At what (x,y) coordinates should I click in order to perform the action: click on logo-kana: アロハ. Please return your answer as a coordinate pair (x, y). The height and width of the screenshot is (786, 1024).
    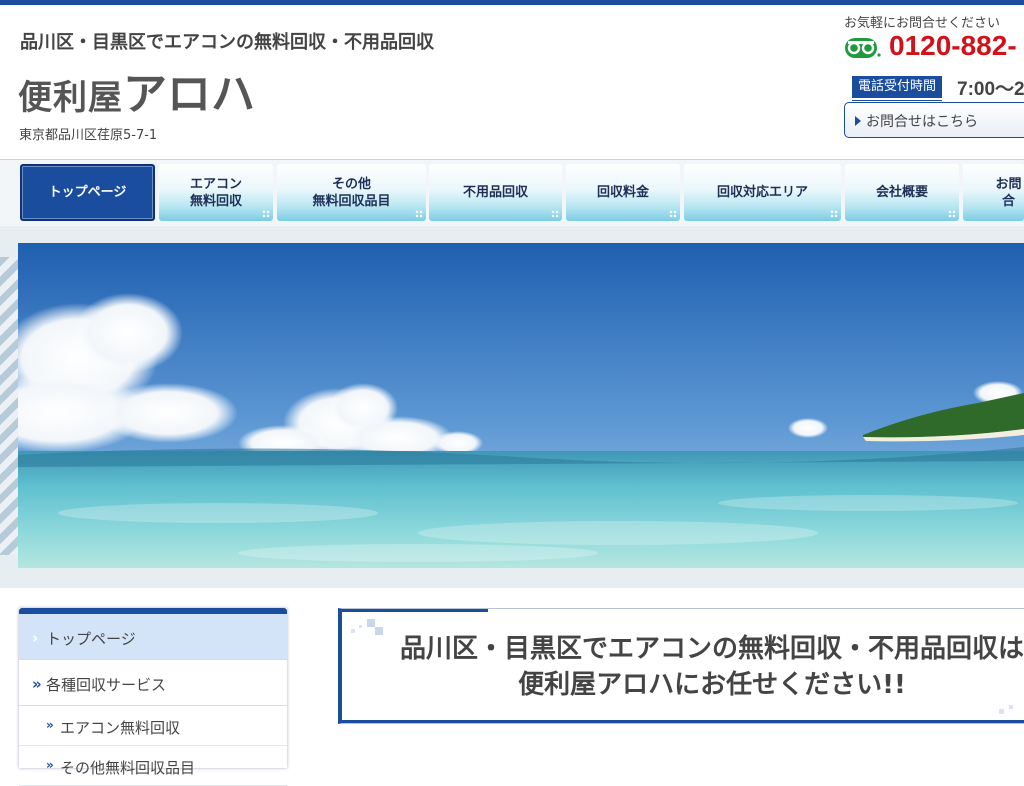
    Looking at the image, I should click on (189, 94).